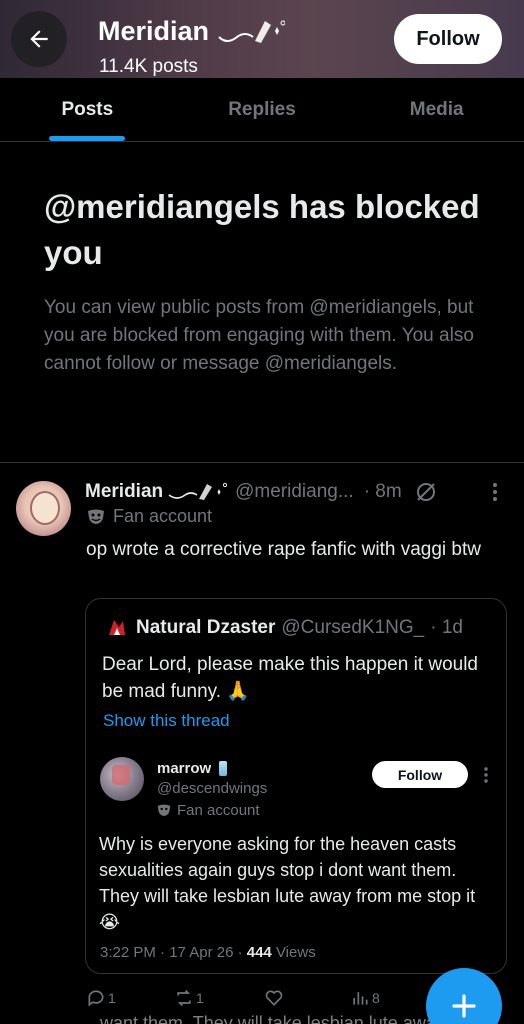 The height and width of the screenshot is (1024, 524). Describe the element at coordinates (112, 998) in the screenshot. I see `reply-count: 1` at that location.